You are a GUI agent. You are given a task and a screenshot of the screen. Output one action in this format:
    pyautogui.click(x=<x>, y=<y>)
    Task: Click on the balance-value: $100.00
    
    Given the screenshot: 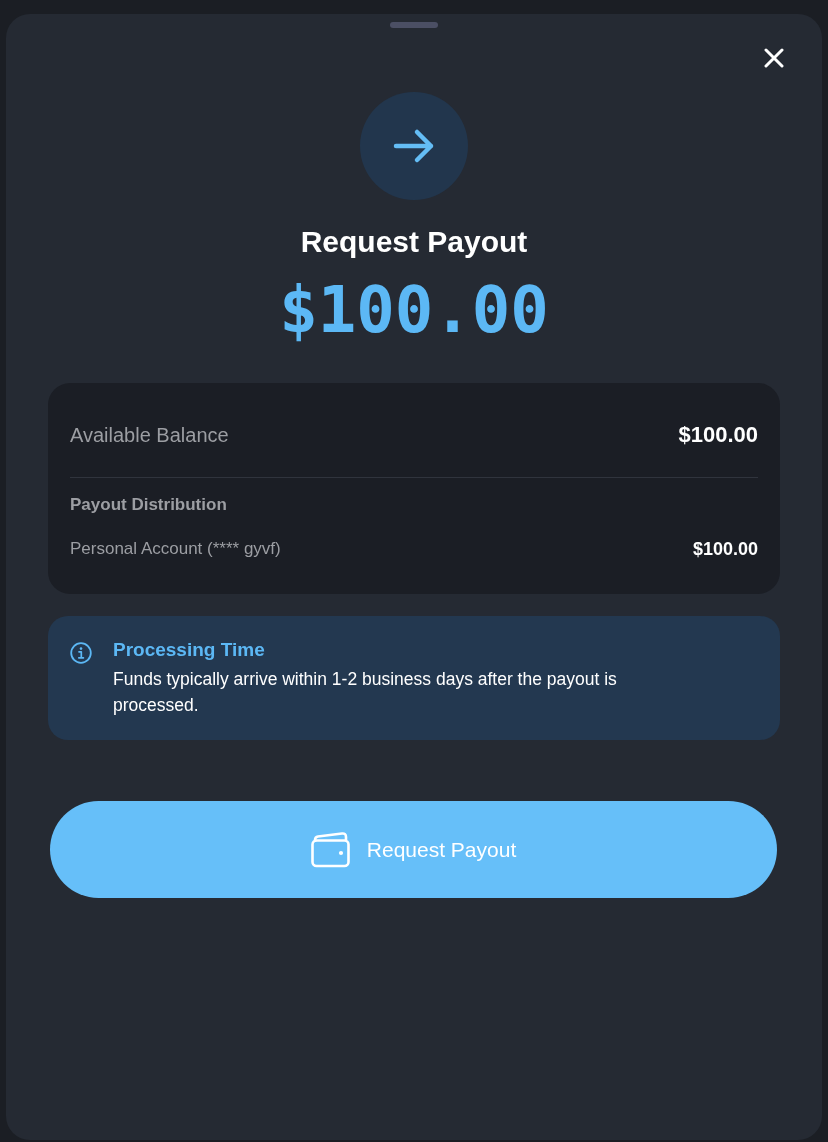 What is the action you would take?
    pyautogui.click(x=718, y=435)
    